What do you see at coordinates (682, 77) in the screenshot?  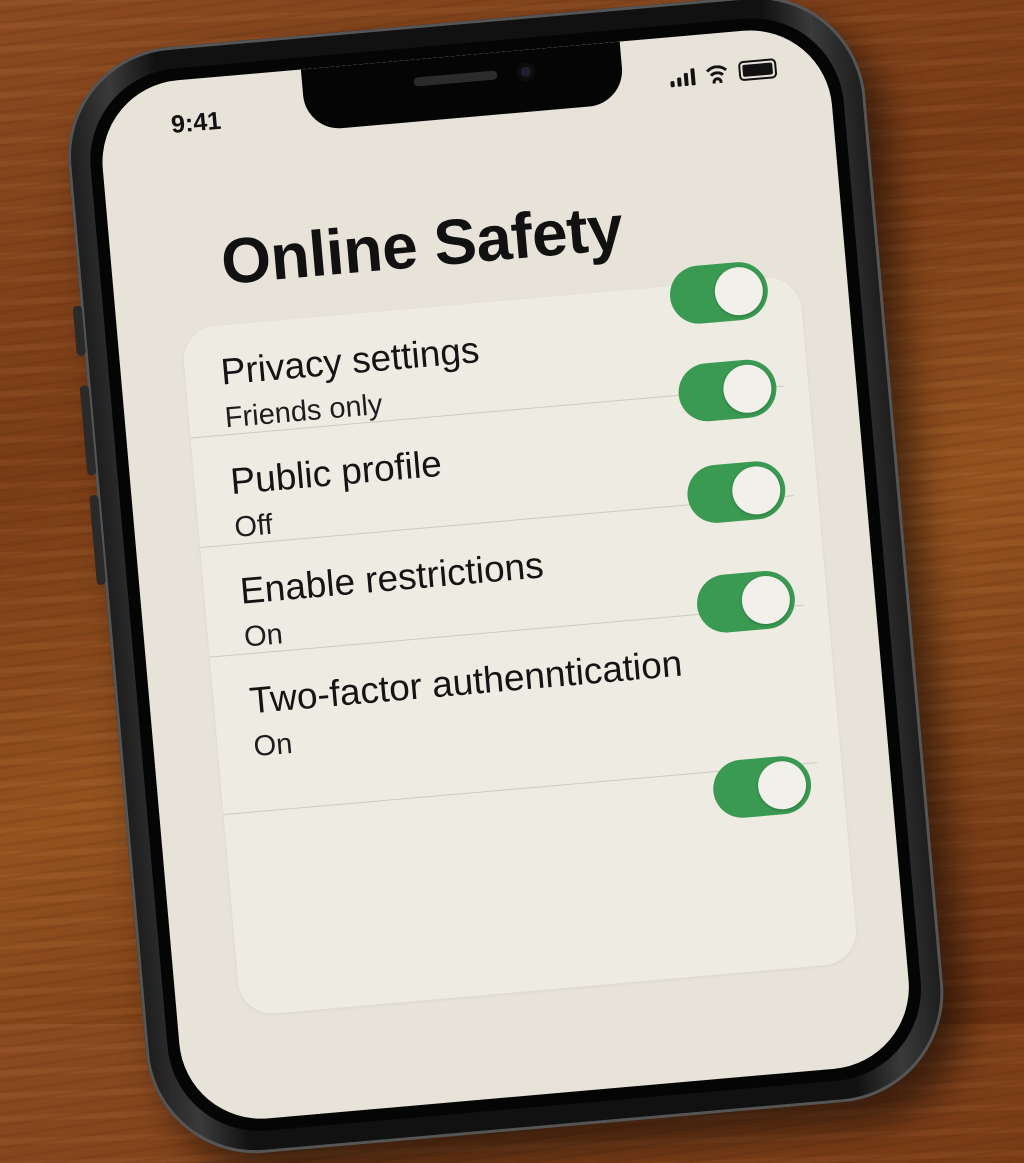 I see `signal-icon` at bounding box center [682, 77].